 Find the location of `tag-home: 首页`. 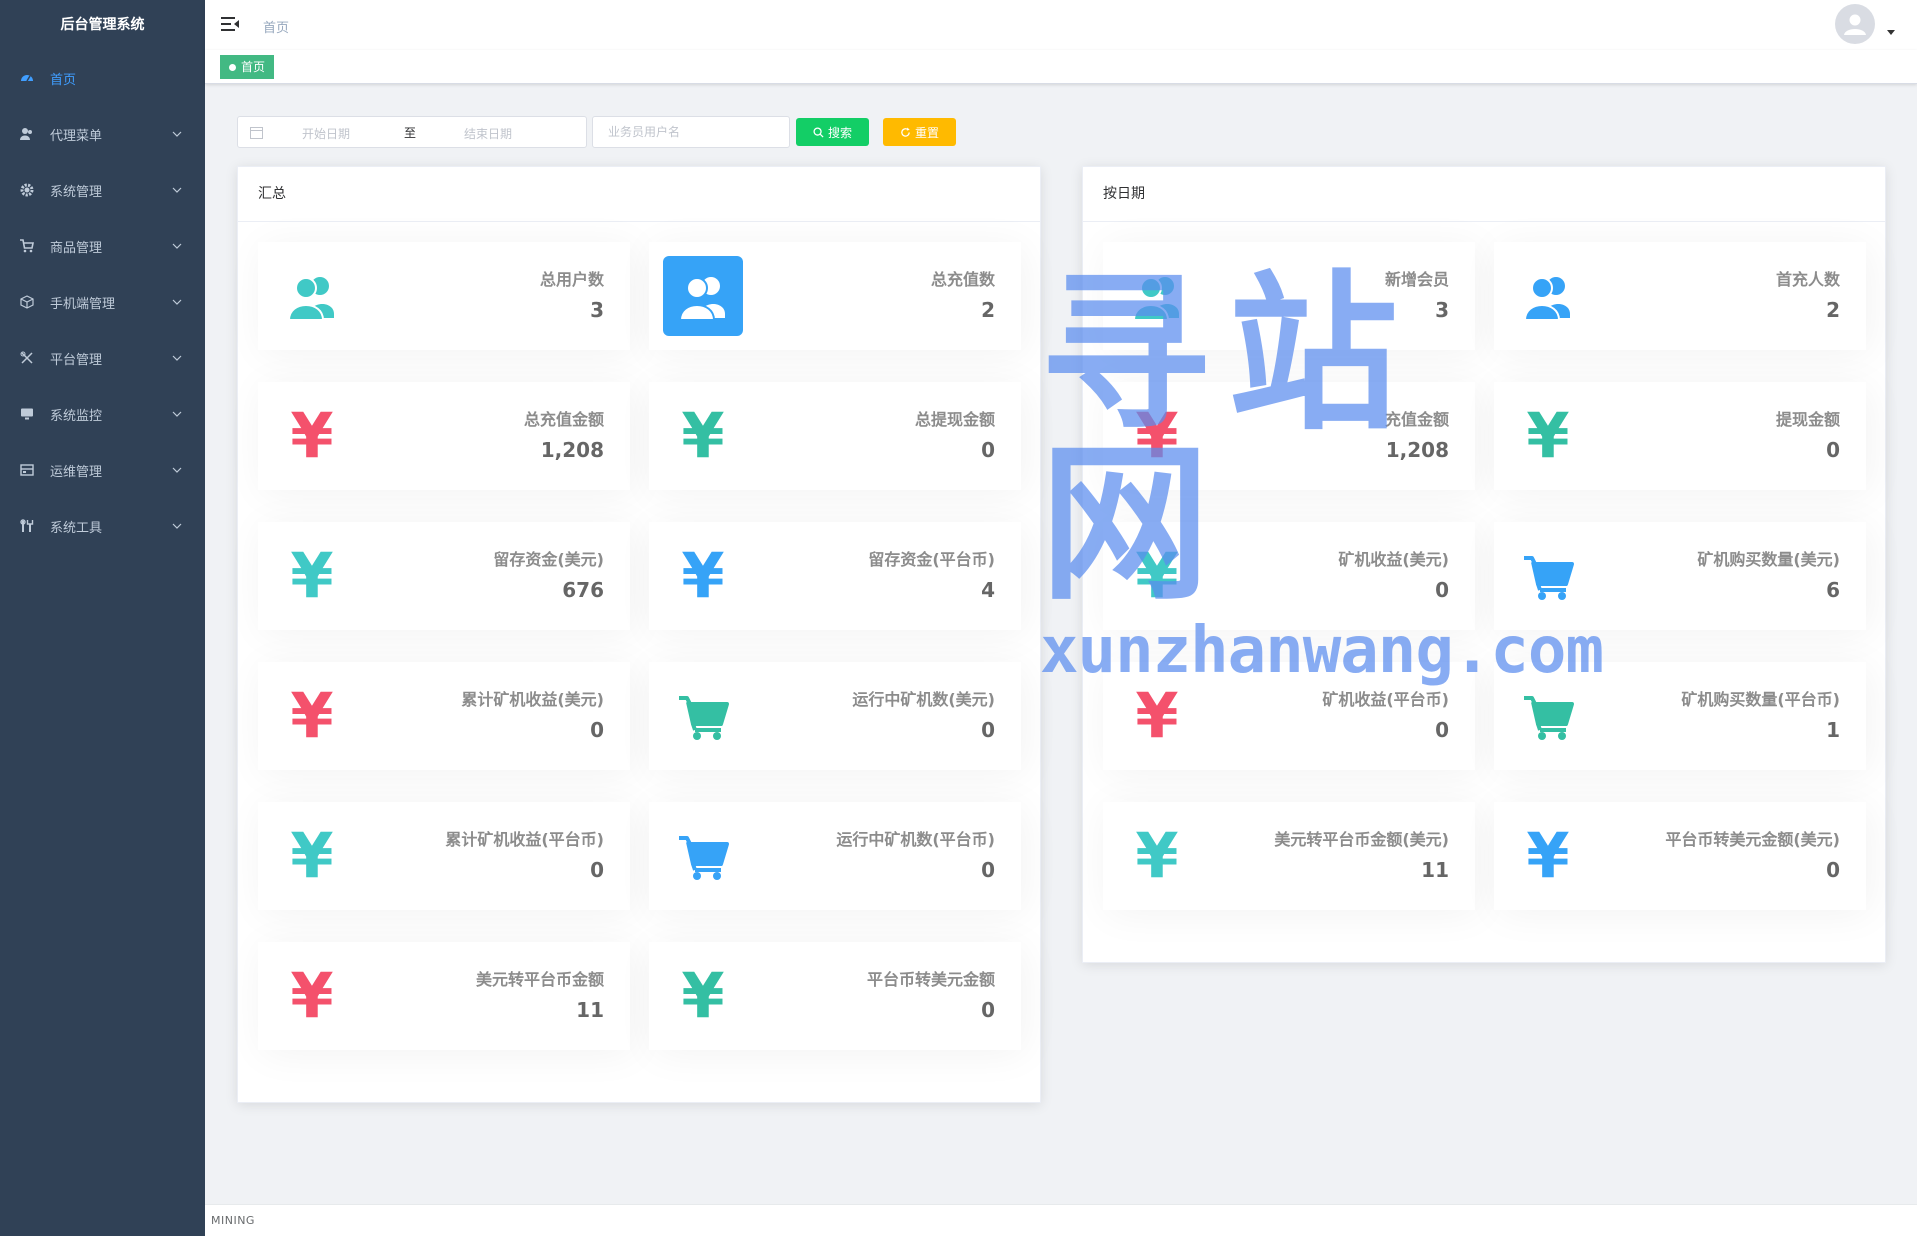

tag-home: 首页 is located at coordinates (247, 67).